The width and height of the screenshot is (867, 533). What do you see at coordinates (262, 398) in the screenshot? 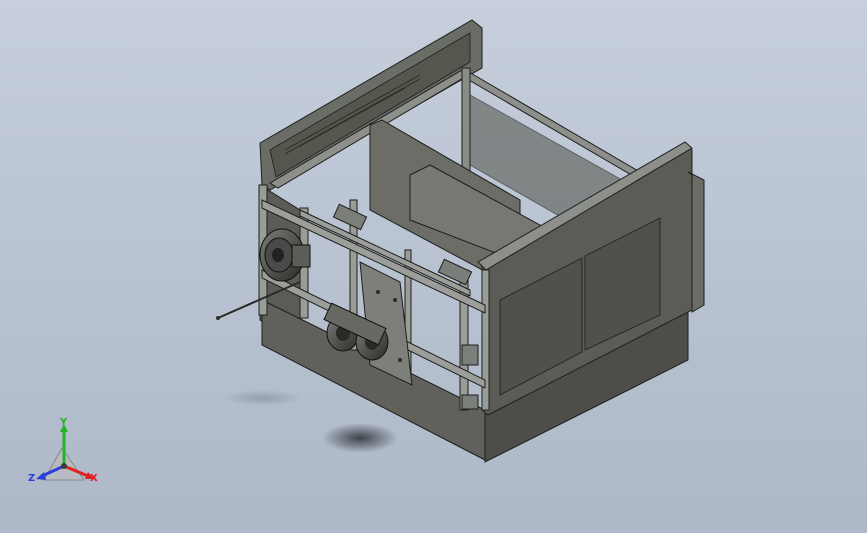
I see `ground-shadow-faint` at bounding box center [262, 398].